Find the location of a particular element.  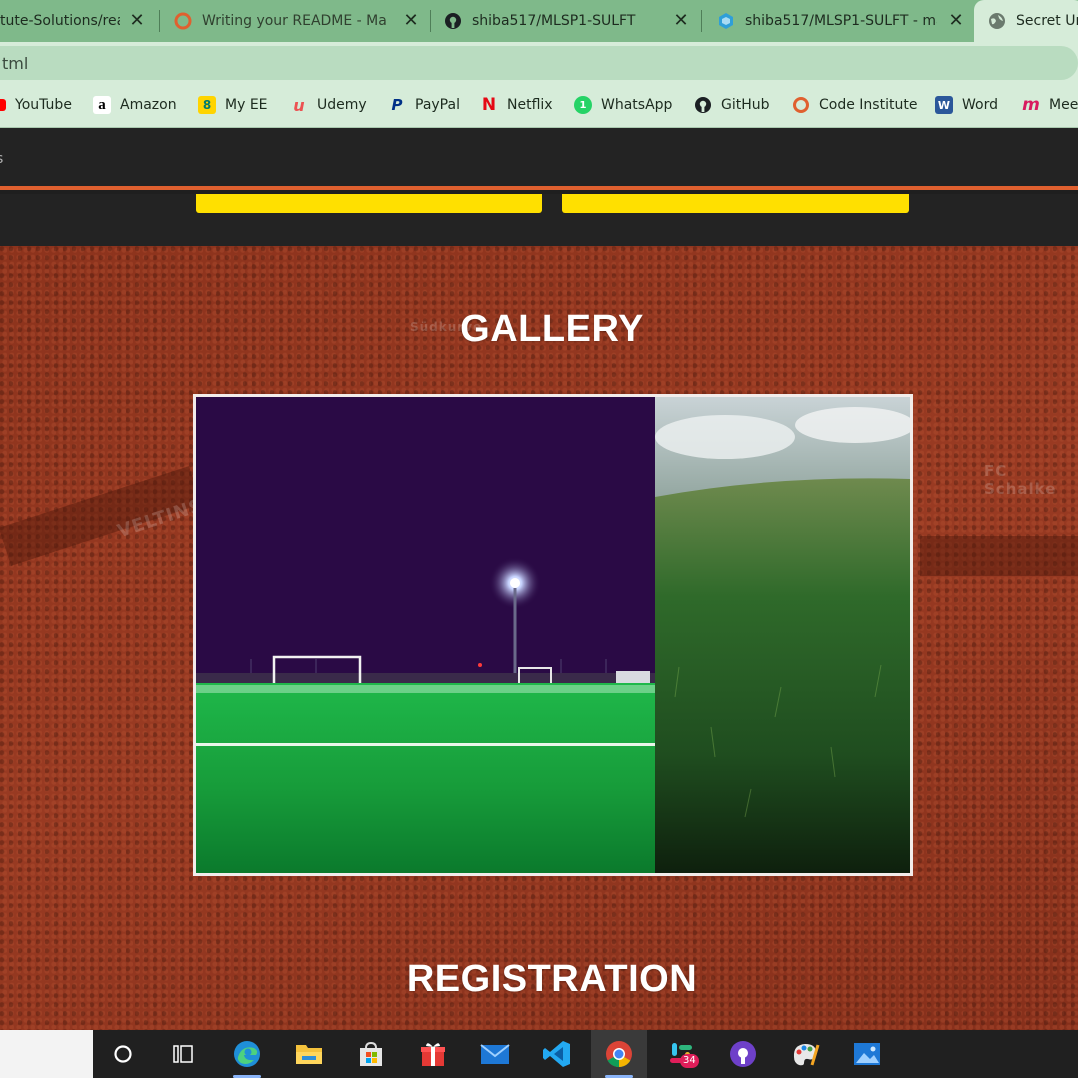

registration-heading: REGISTRATION is located at coordinates (552, 979).